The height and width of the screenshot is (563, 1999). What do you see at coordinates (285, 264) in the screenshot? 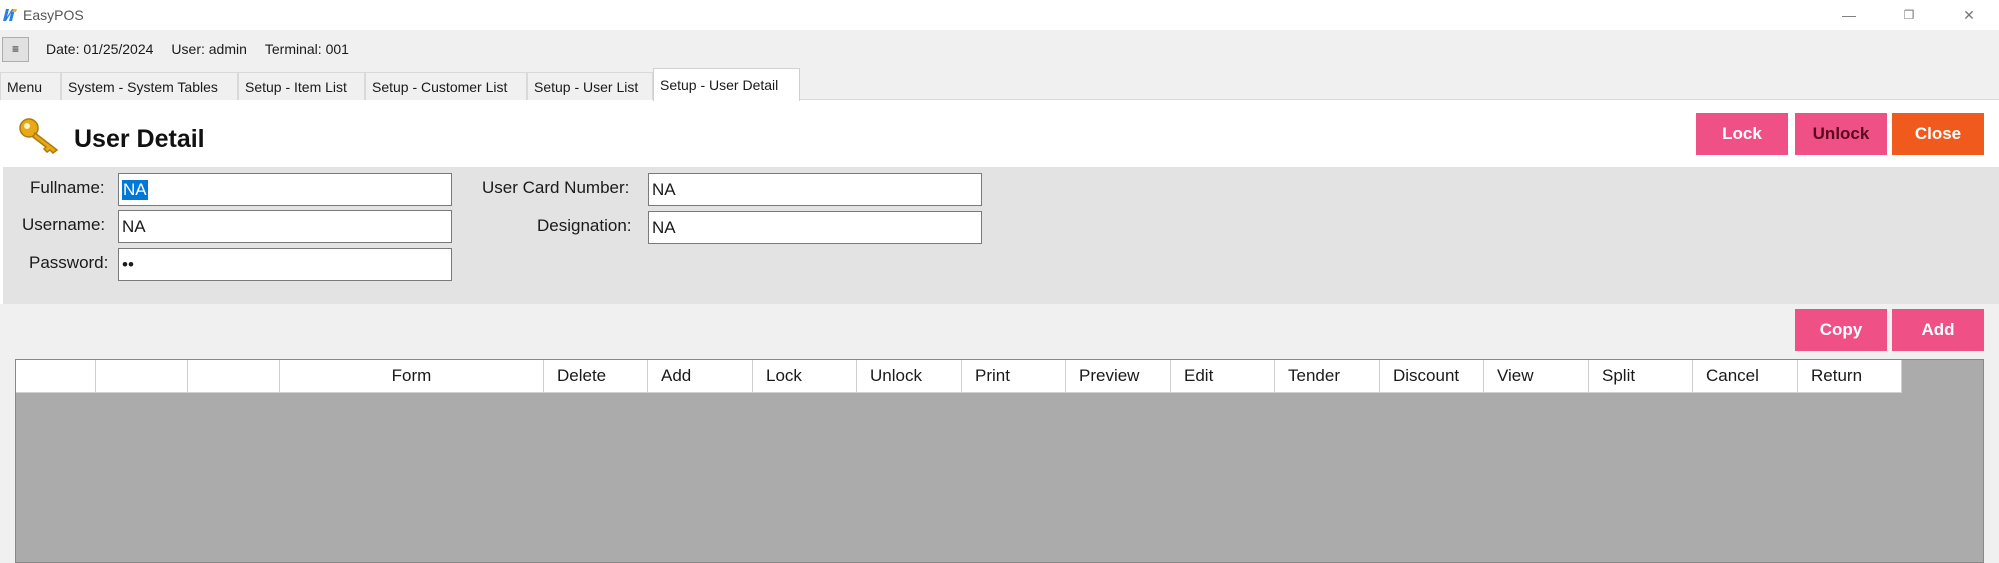
I see `password-field: ••` at bounding box center [285, 264].